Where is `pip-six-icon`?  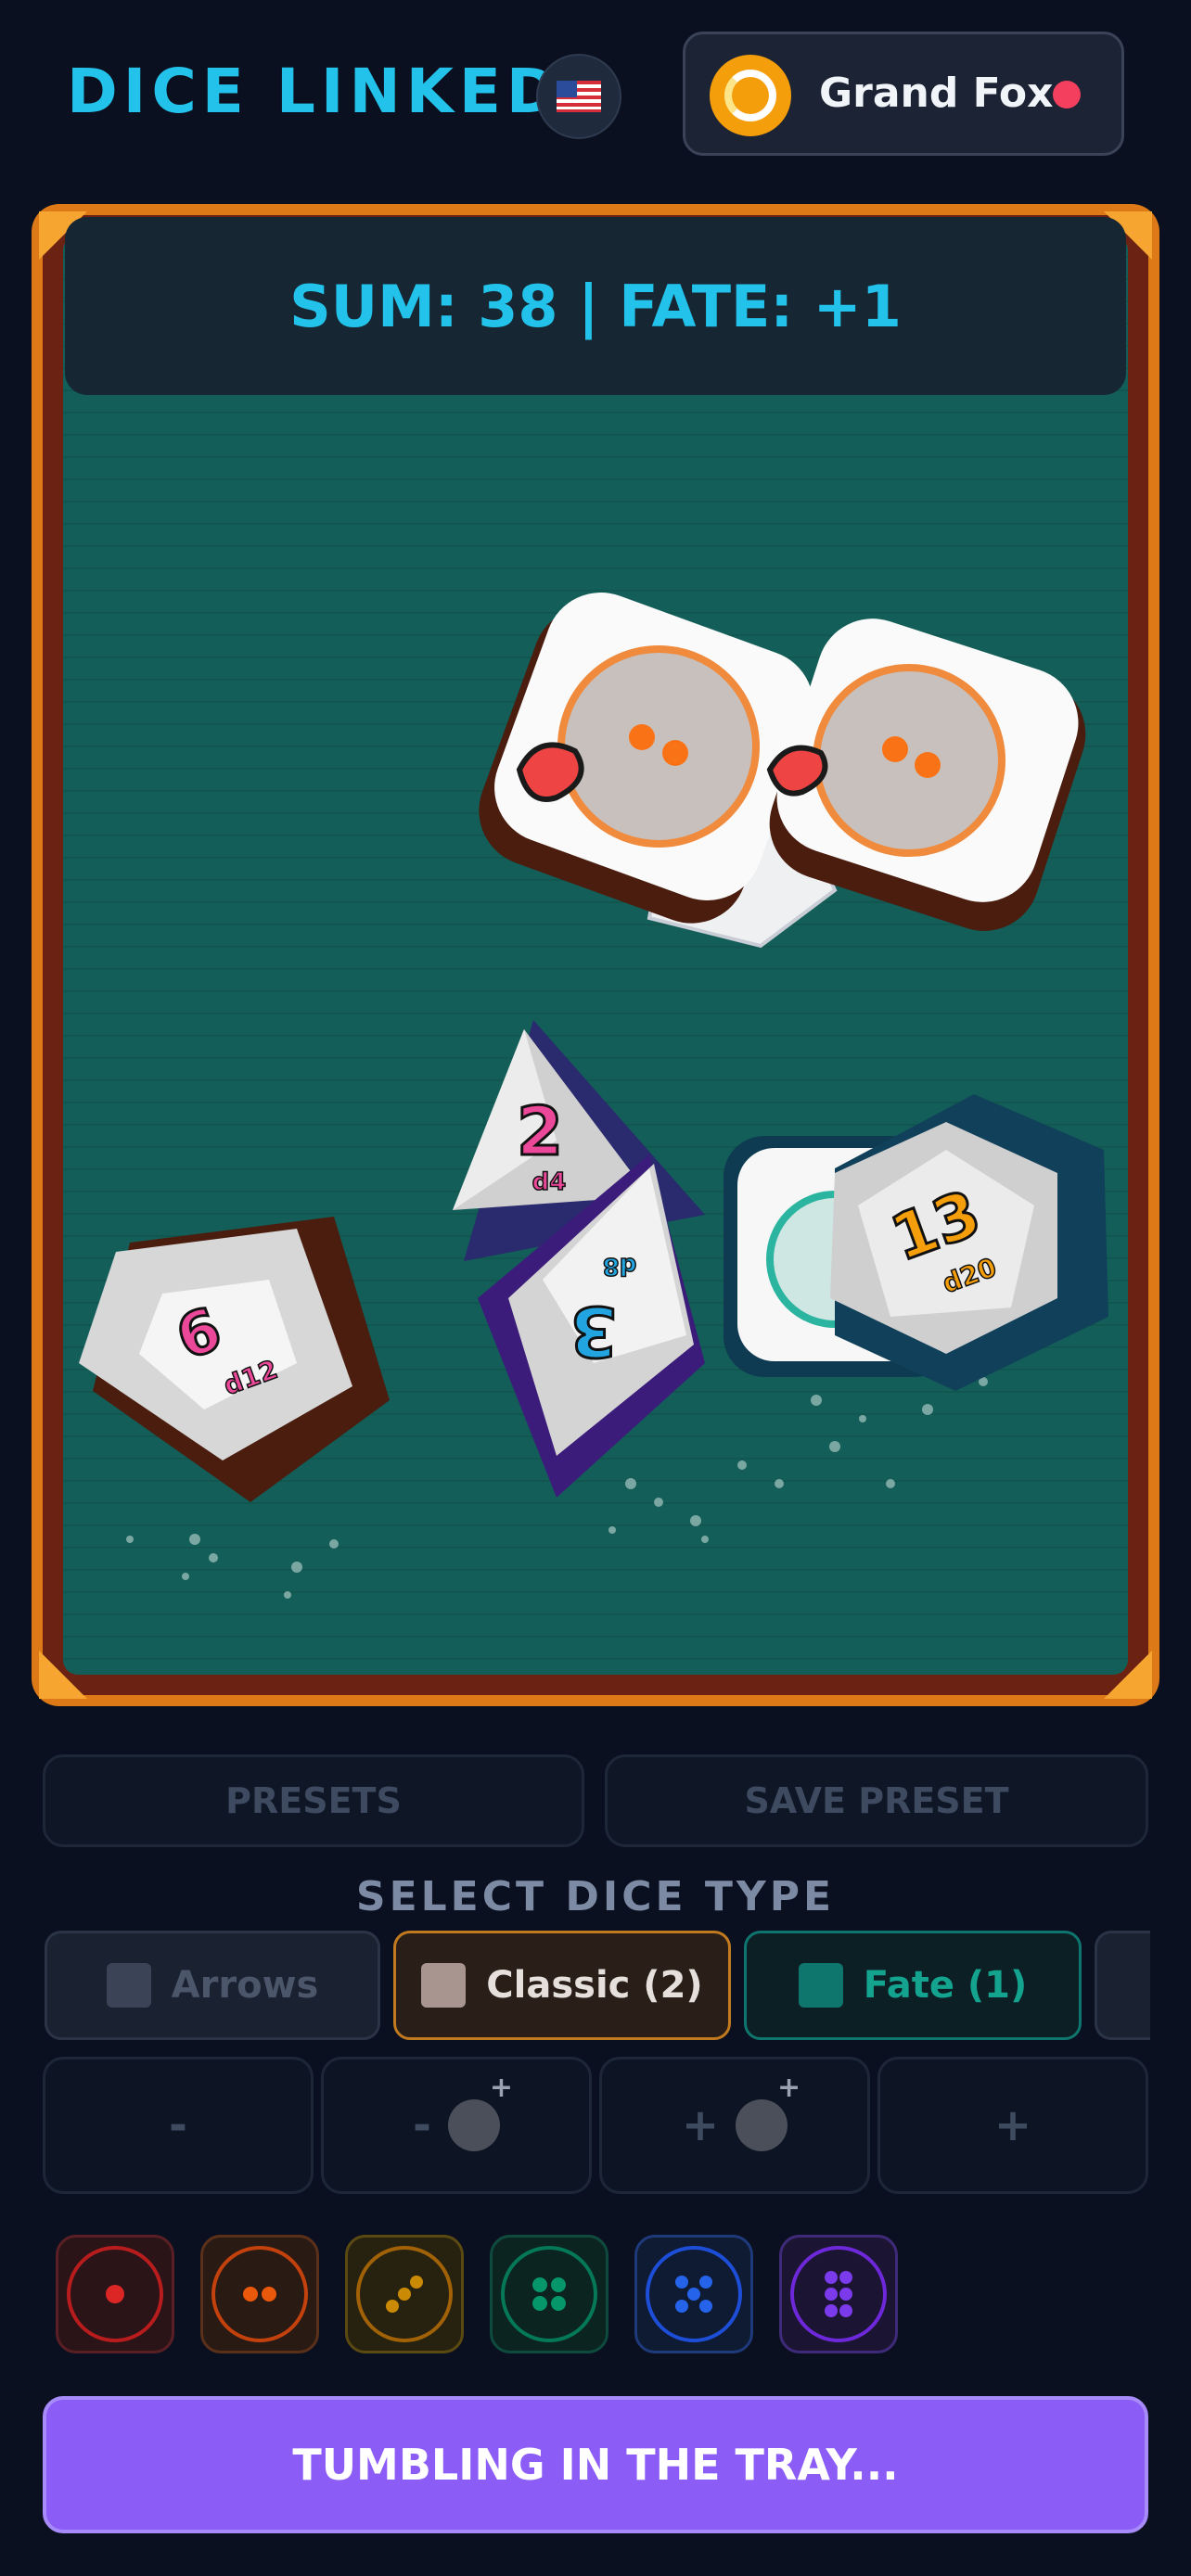 pip-six-icon is located at coordinates (838, 2294).